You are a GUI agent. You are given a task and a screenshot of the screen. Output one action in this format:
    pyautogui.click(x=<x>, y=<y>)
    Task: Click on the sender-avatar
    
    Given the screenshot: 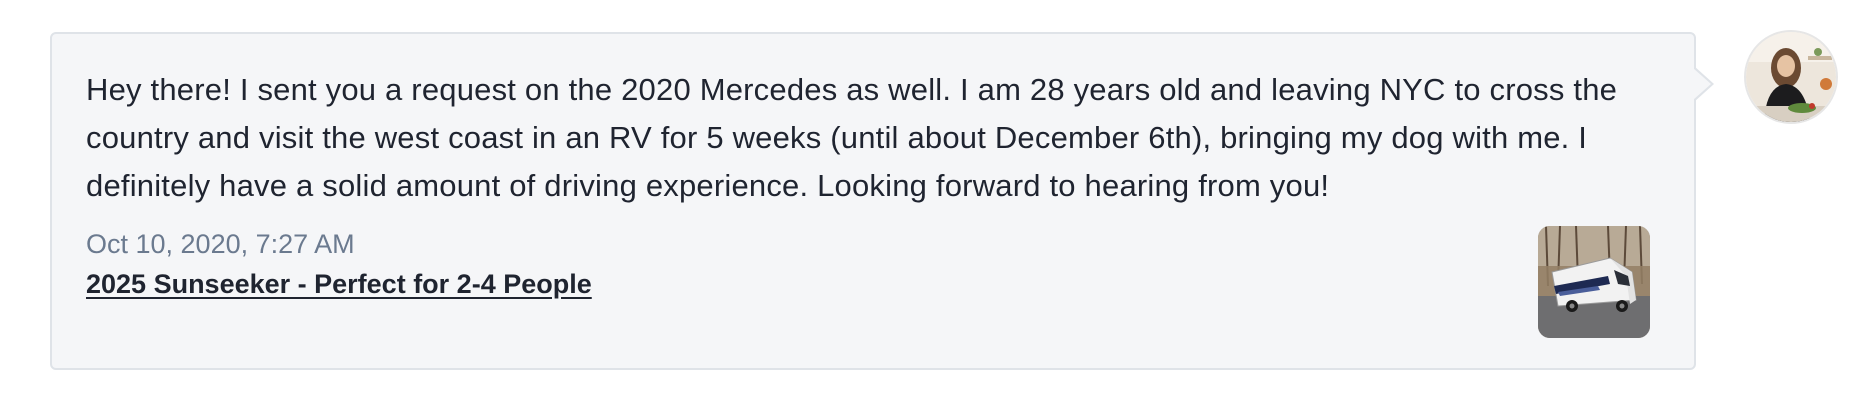 What is the action you would take?
    pyautogui.click(x=1791, y=77)
    